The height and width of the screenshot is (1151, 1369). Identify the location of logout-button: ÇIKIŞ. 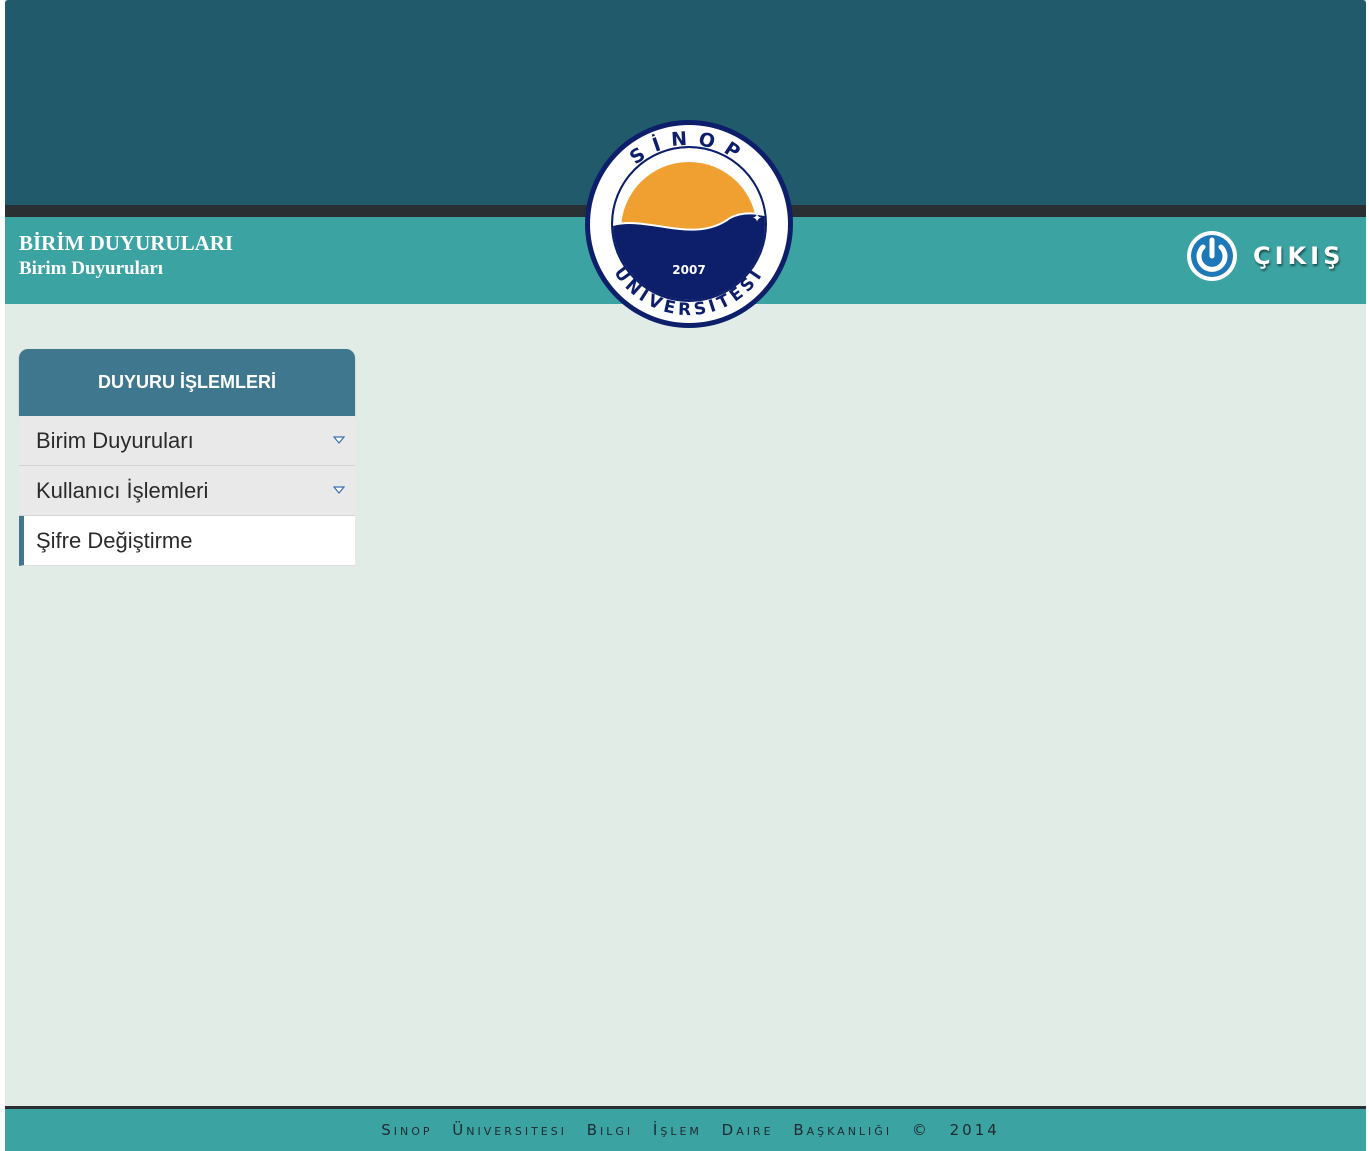
(1264, 256).